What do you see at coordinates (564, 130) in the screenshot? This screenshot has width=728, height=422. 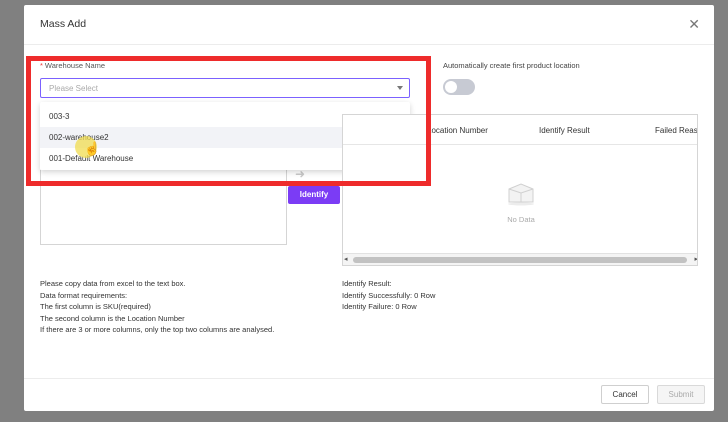 I see `column-header: Identify Result` at bounding box center [564, 130].